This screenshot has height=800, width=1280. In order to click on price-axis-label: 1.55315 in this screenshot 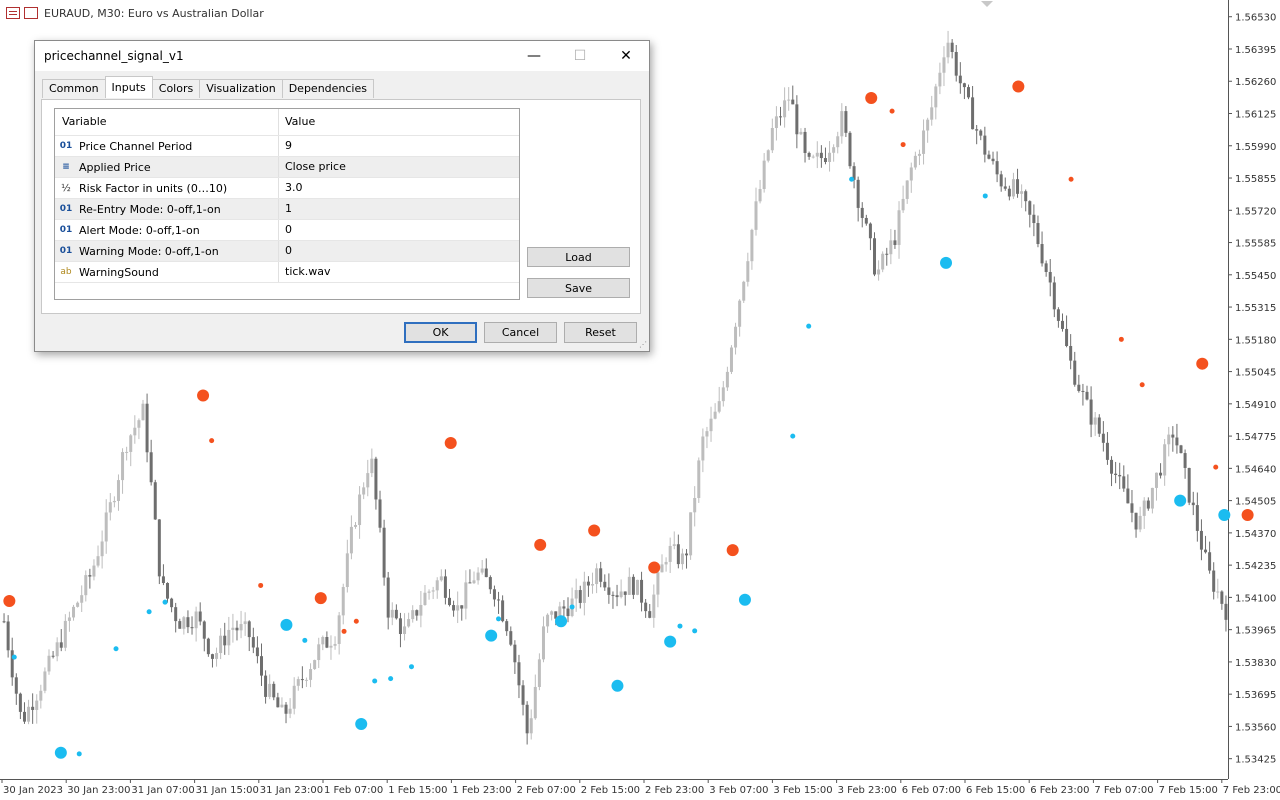, I will do `click(1255, 308)`.